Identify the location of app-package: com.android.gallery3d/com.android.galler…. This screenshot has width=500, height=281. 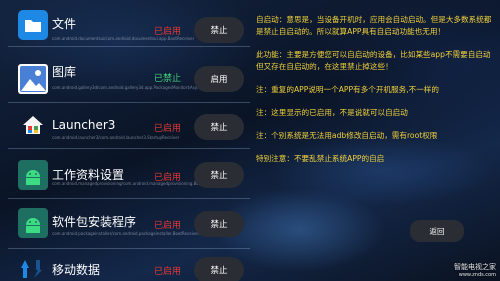
(134, 87).